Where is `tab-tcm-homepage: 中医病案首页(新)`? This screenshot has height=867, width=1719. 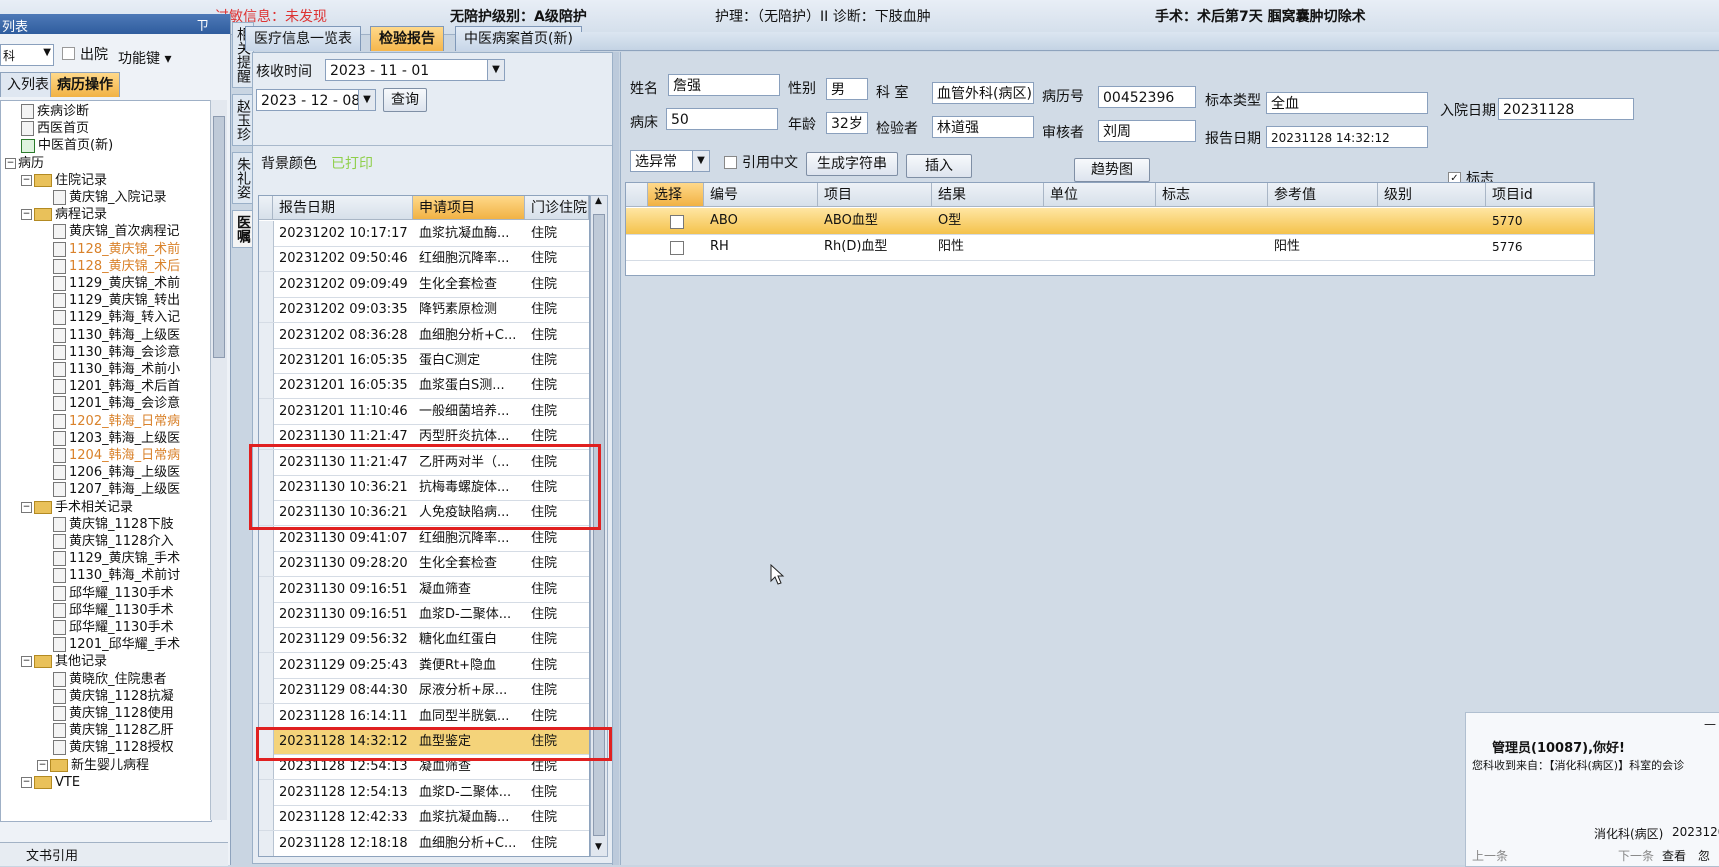 tab-tcm-homepage: 中医病案首页(新) is located at coordinates (518, 38).